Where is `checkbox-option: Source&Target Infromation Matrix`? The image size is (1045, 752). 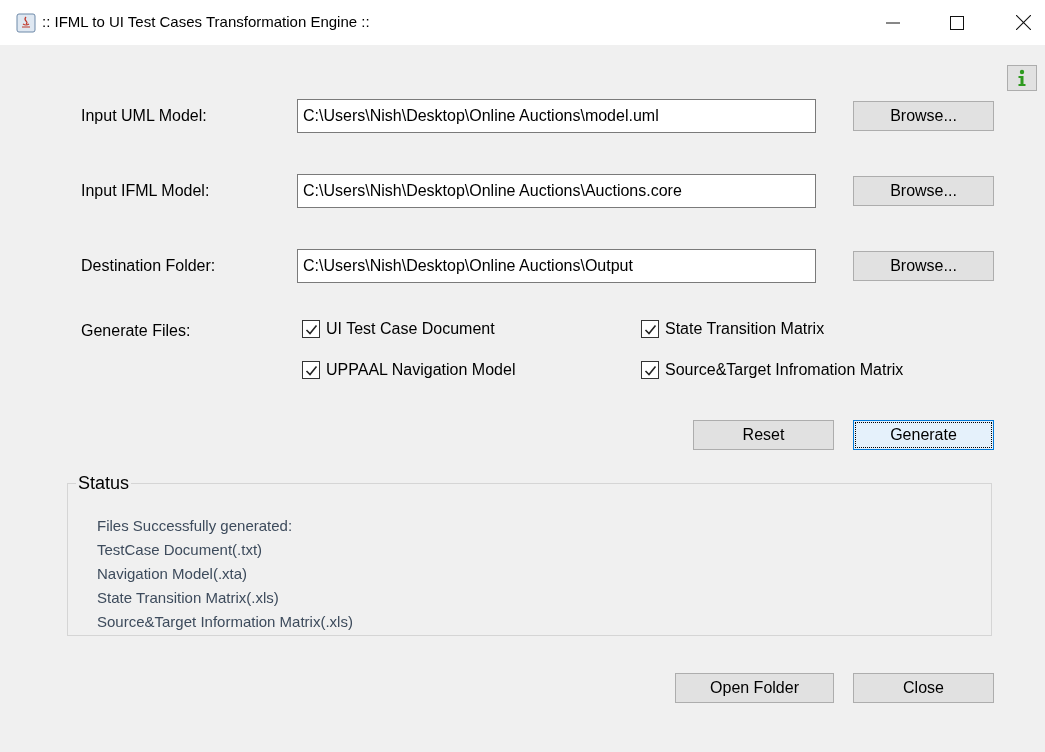
checkbox-option: Source&Target Infromation Matrix is located at coordinates (791, 370).